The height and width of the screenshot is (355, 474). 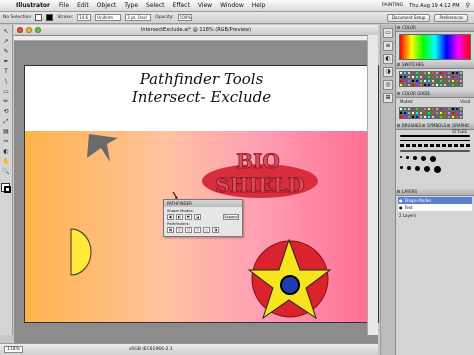 I want to click on banner-text-shield: SHIELD, so click(x=259, y=185).